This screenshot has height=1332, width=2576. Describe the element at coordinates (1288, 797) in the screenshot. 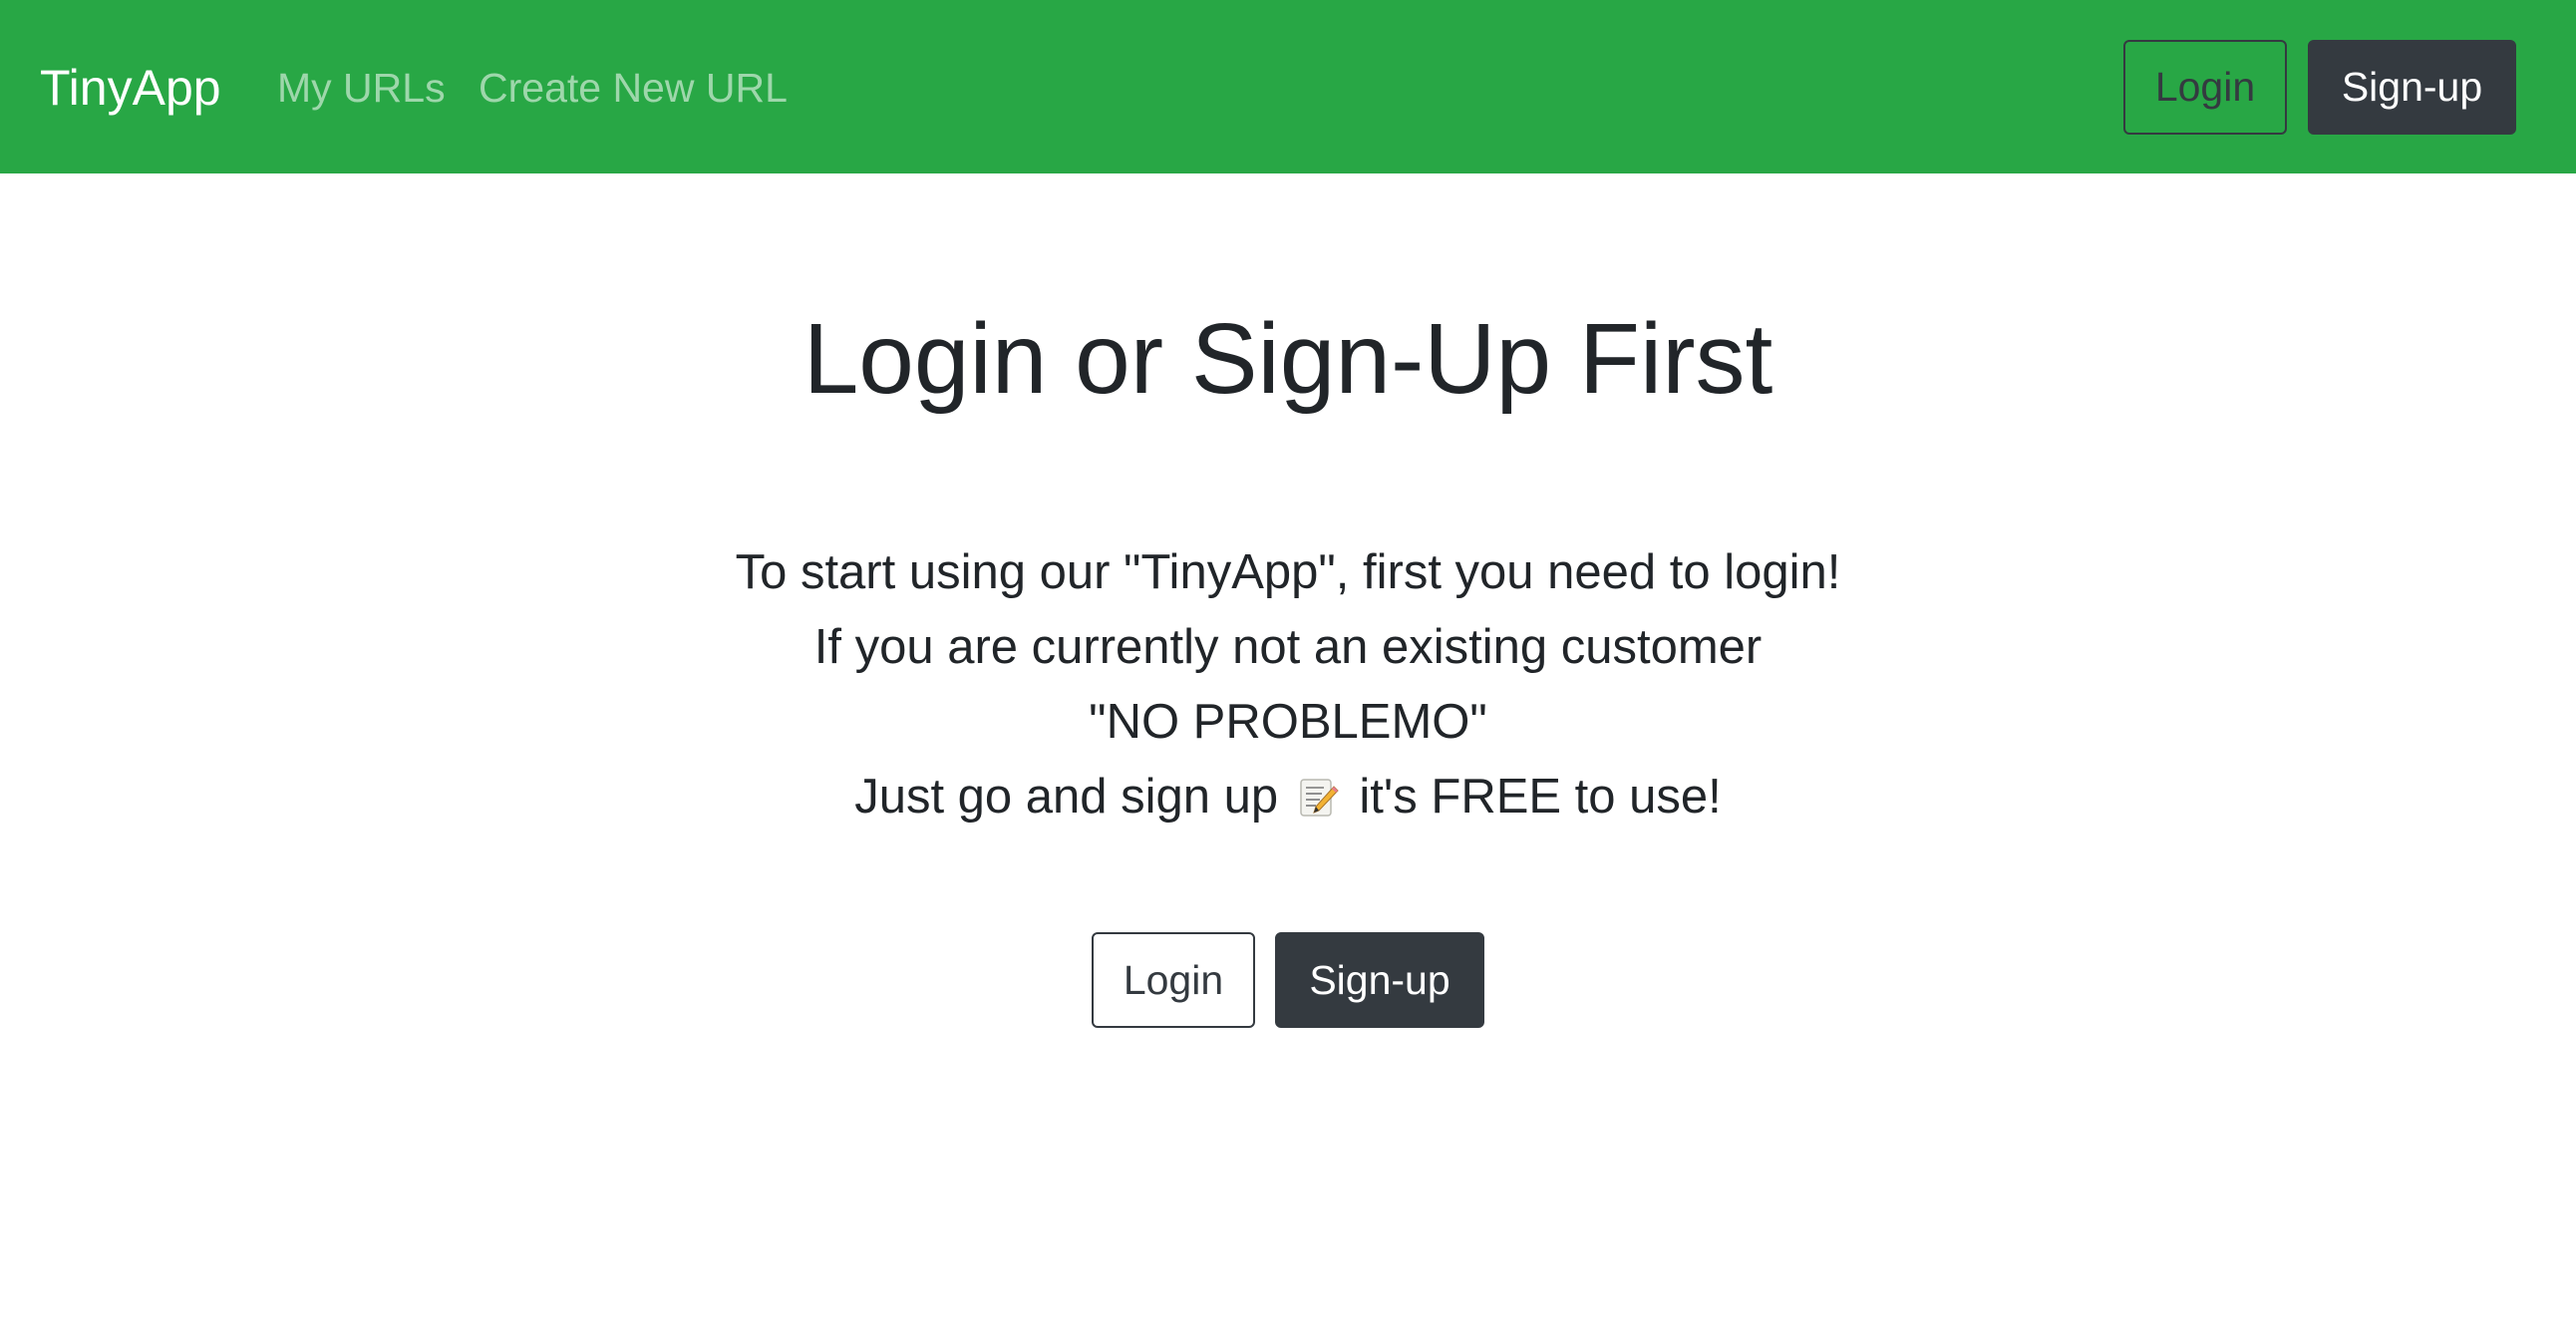

I see `message-line-4: Just go and sign up it's FREE to use!` at that location.